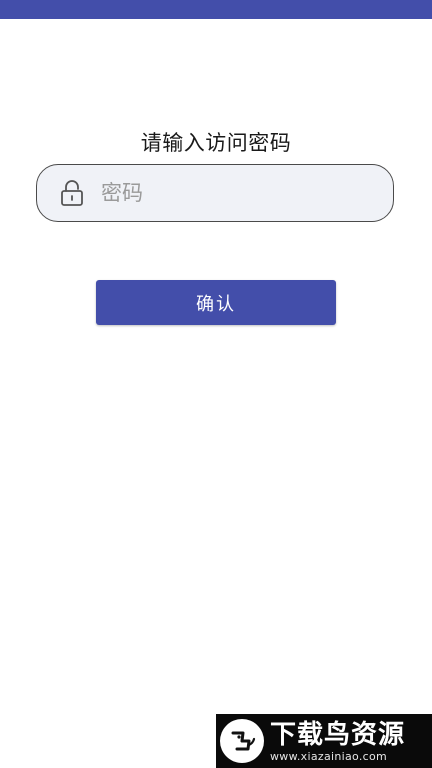 Image resolution: width=432 pixels, height=768 pixels. I want to click on password-prompt-title: 请输入访问密码, so click(216, 143).